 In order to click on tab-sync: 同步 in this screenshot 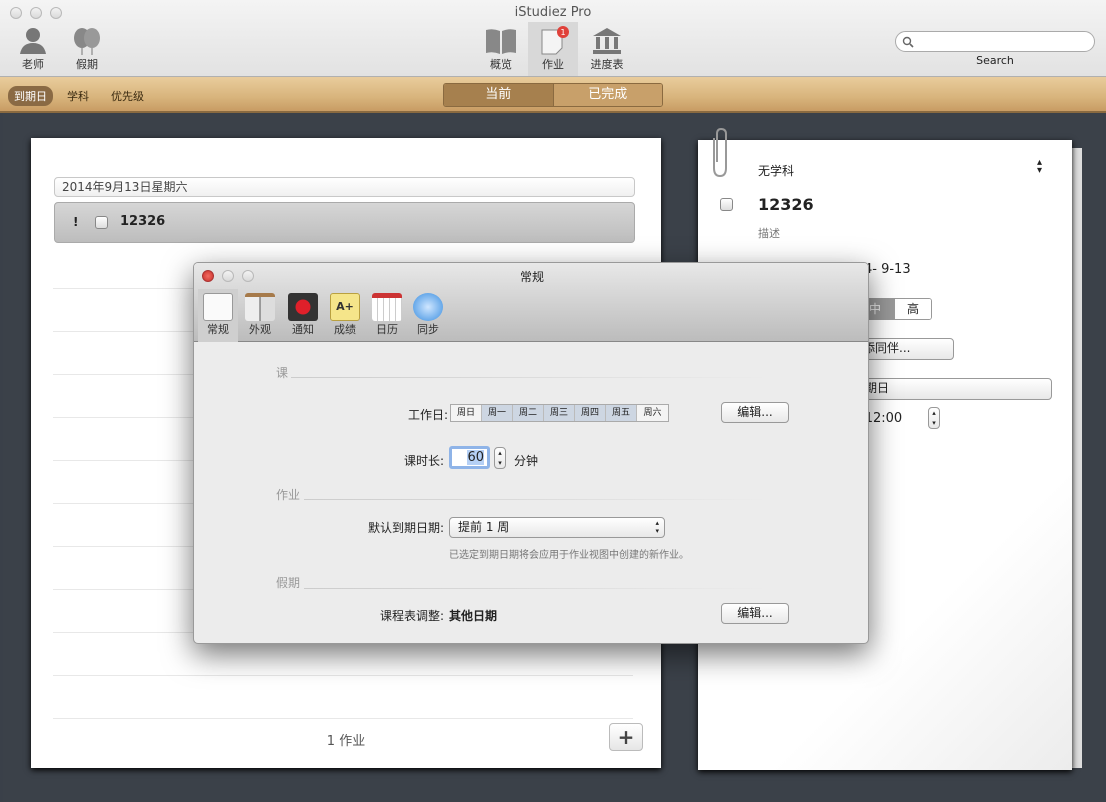, I will do `click(428, 315)`.